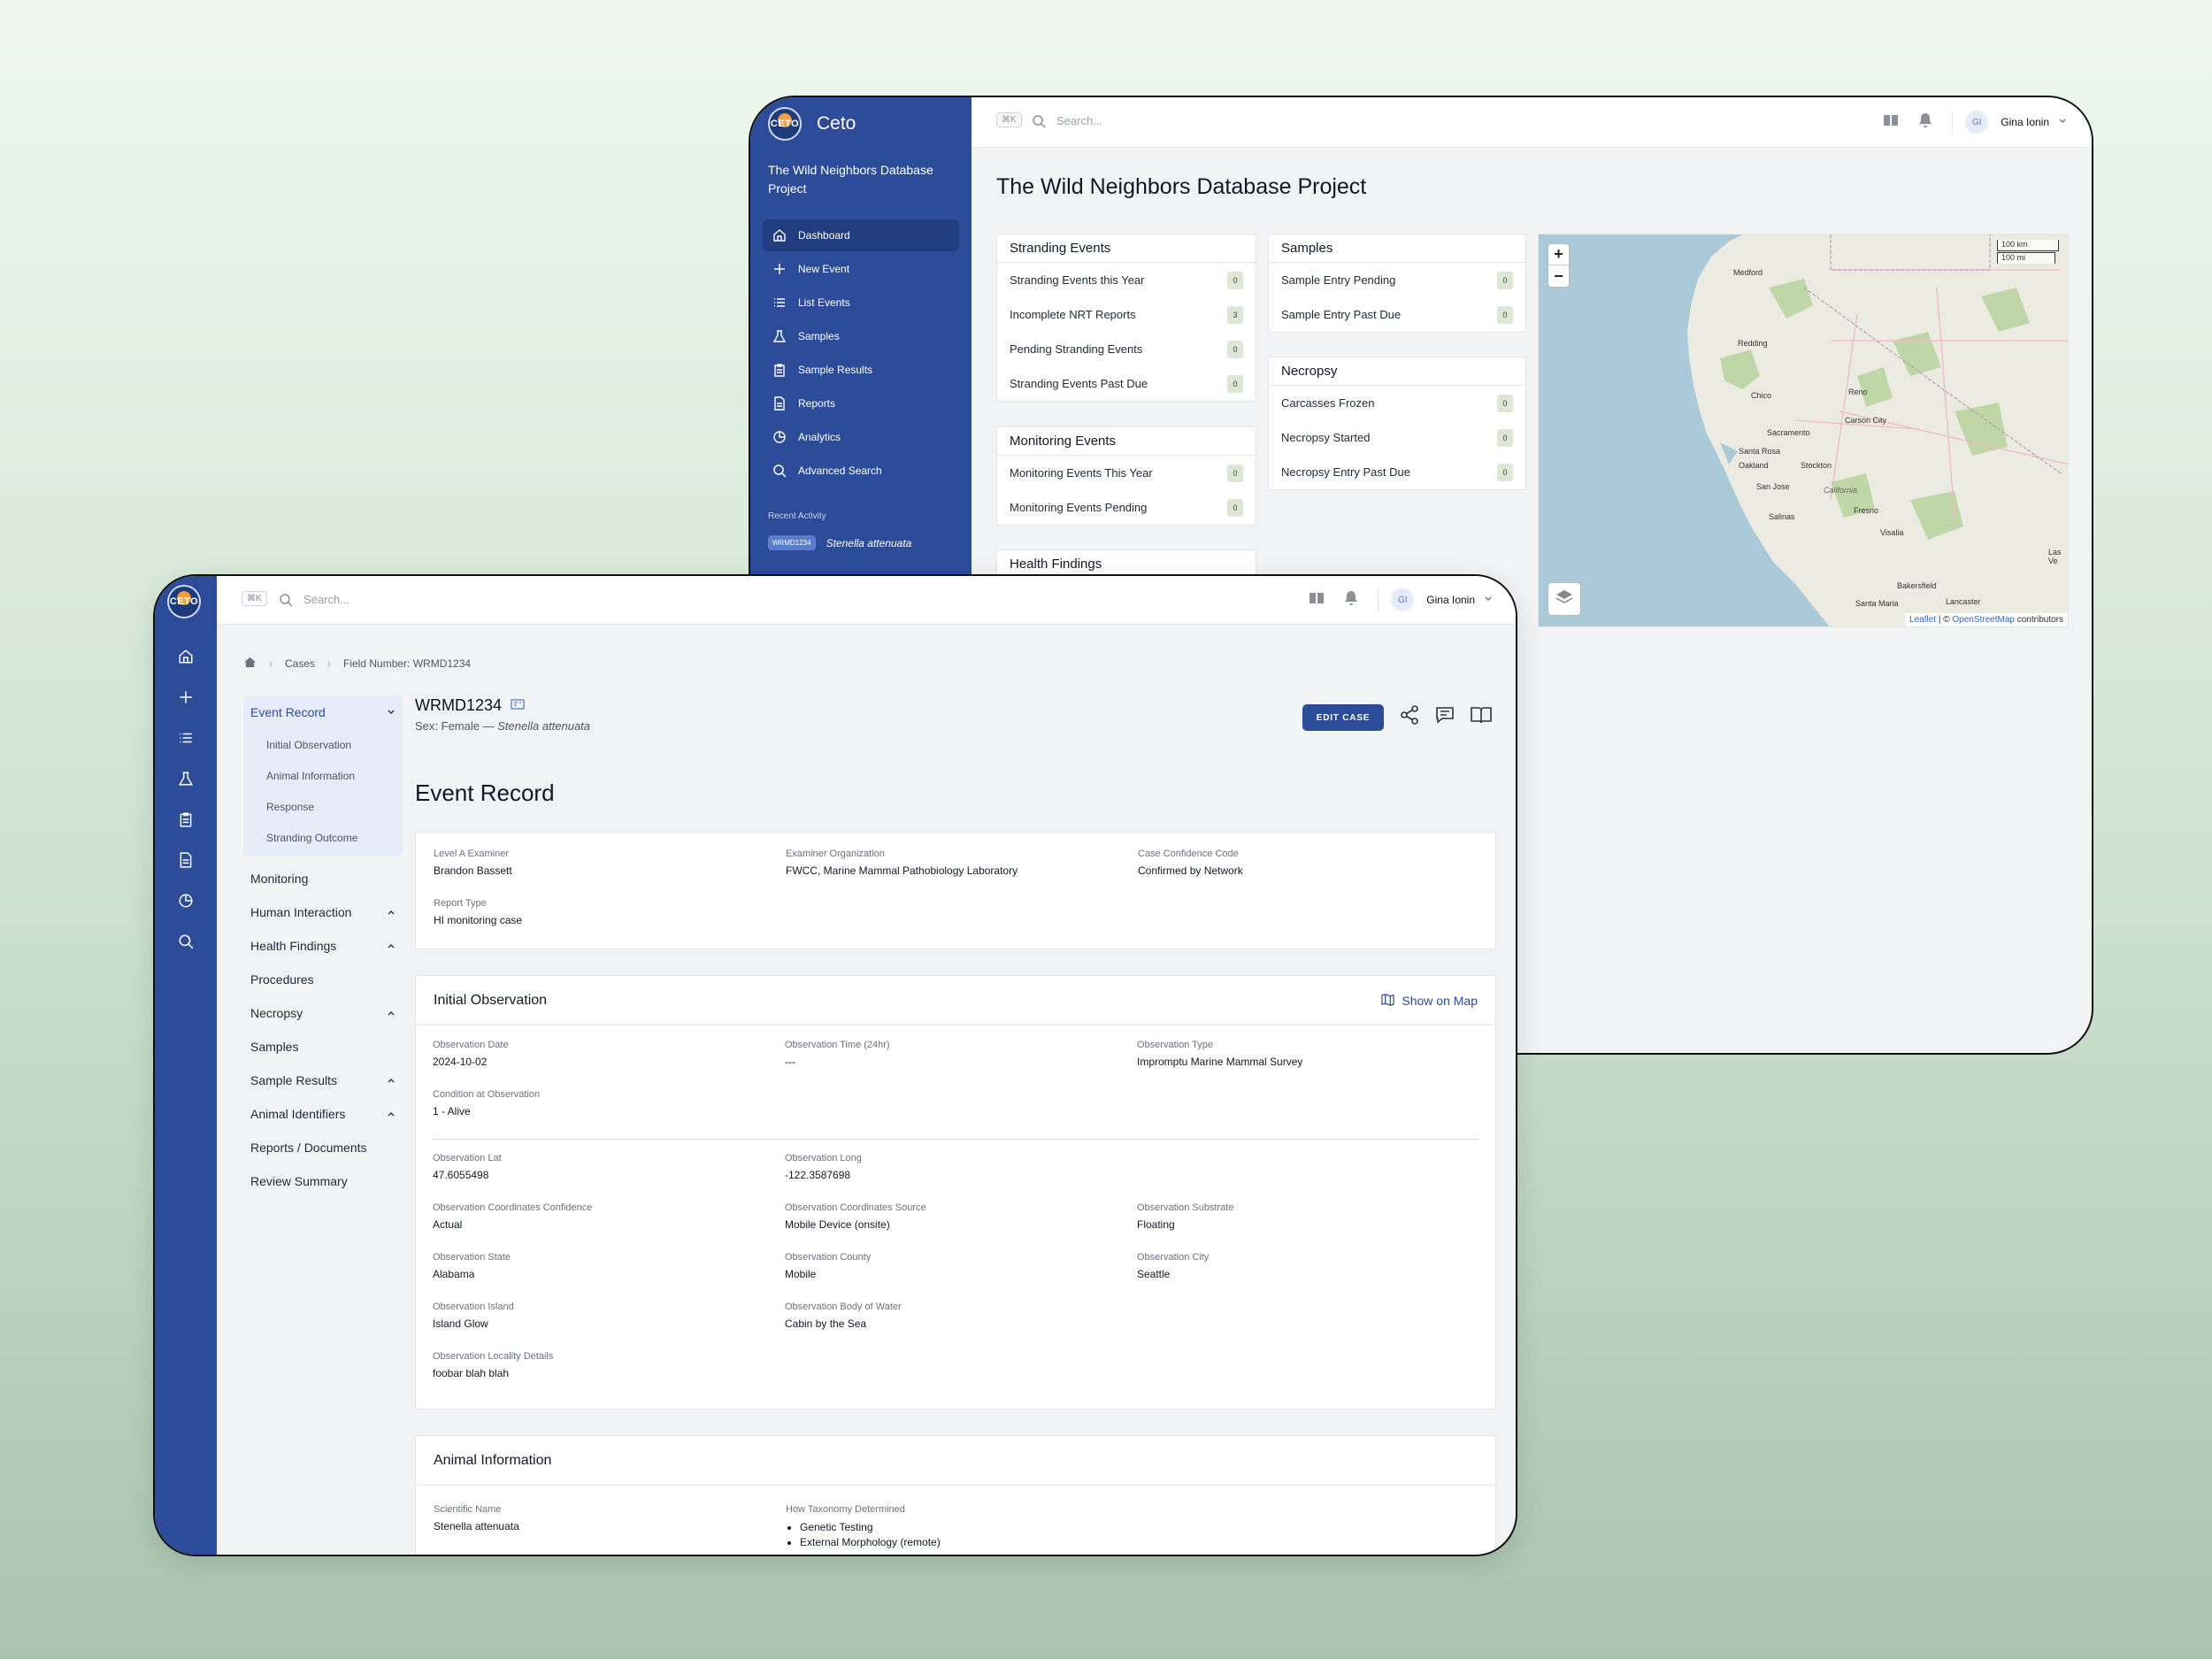 This screenshot has width=2212, height=1659. Describe the element at coordinates (1127, 349) in the screenshot. I see `list-item: Pending Stranding Events 0` at that location.